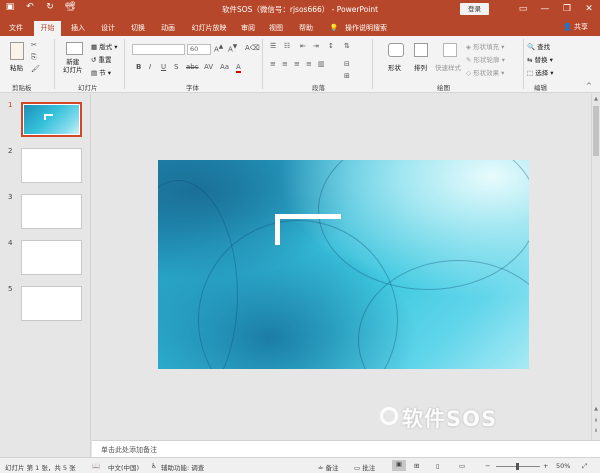 This screenshot has width=600, height=473. Describe the element at coordinates (248, 28) in the screenshot. I see `tab-review: 审阅` at that location.